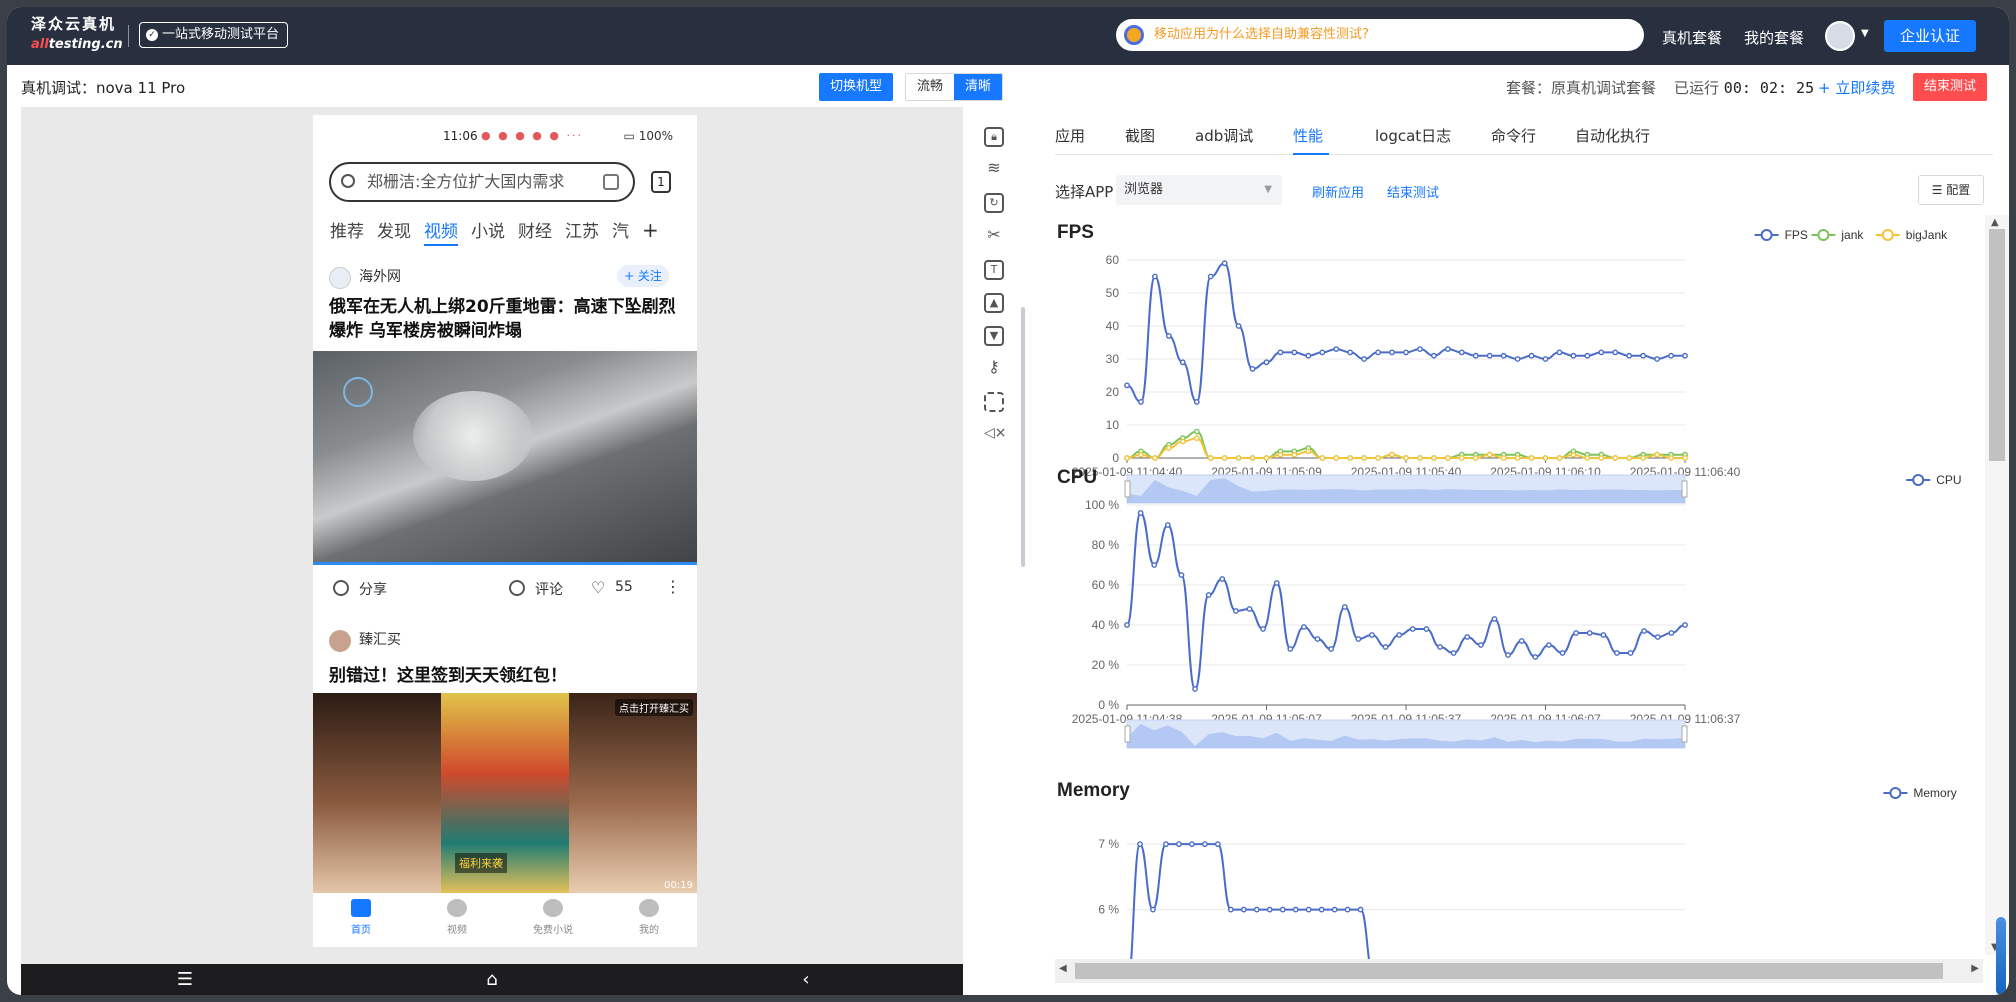 The image size is (2016, 1002). What do you see at coordinates (1308, 135) in the screenshot?
I see `tab-performance: 性能` at bounding box center [1308, 135].